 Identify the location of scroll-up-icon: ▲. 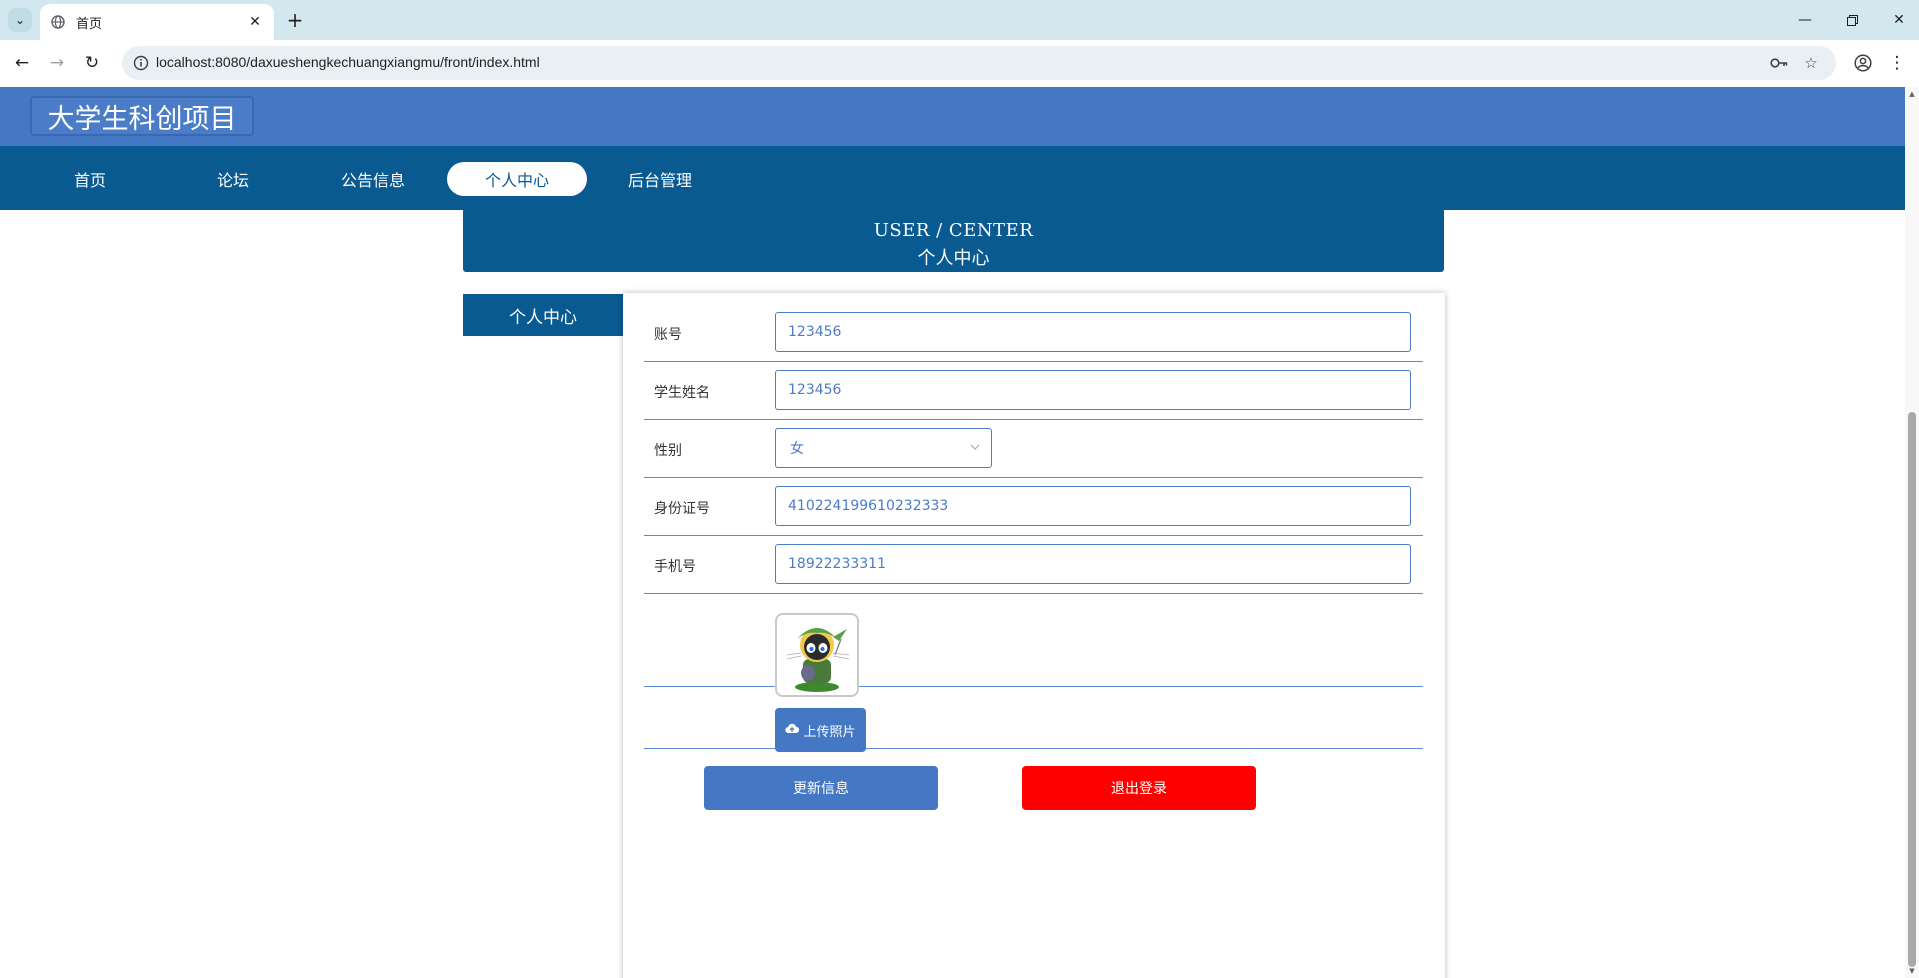
(1912, 94).